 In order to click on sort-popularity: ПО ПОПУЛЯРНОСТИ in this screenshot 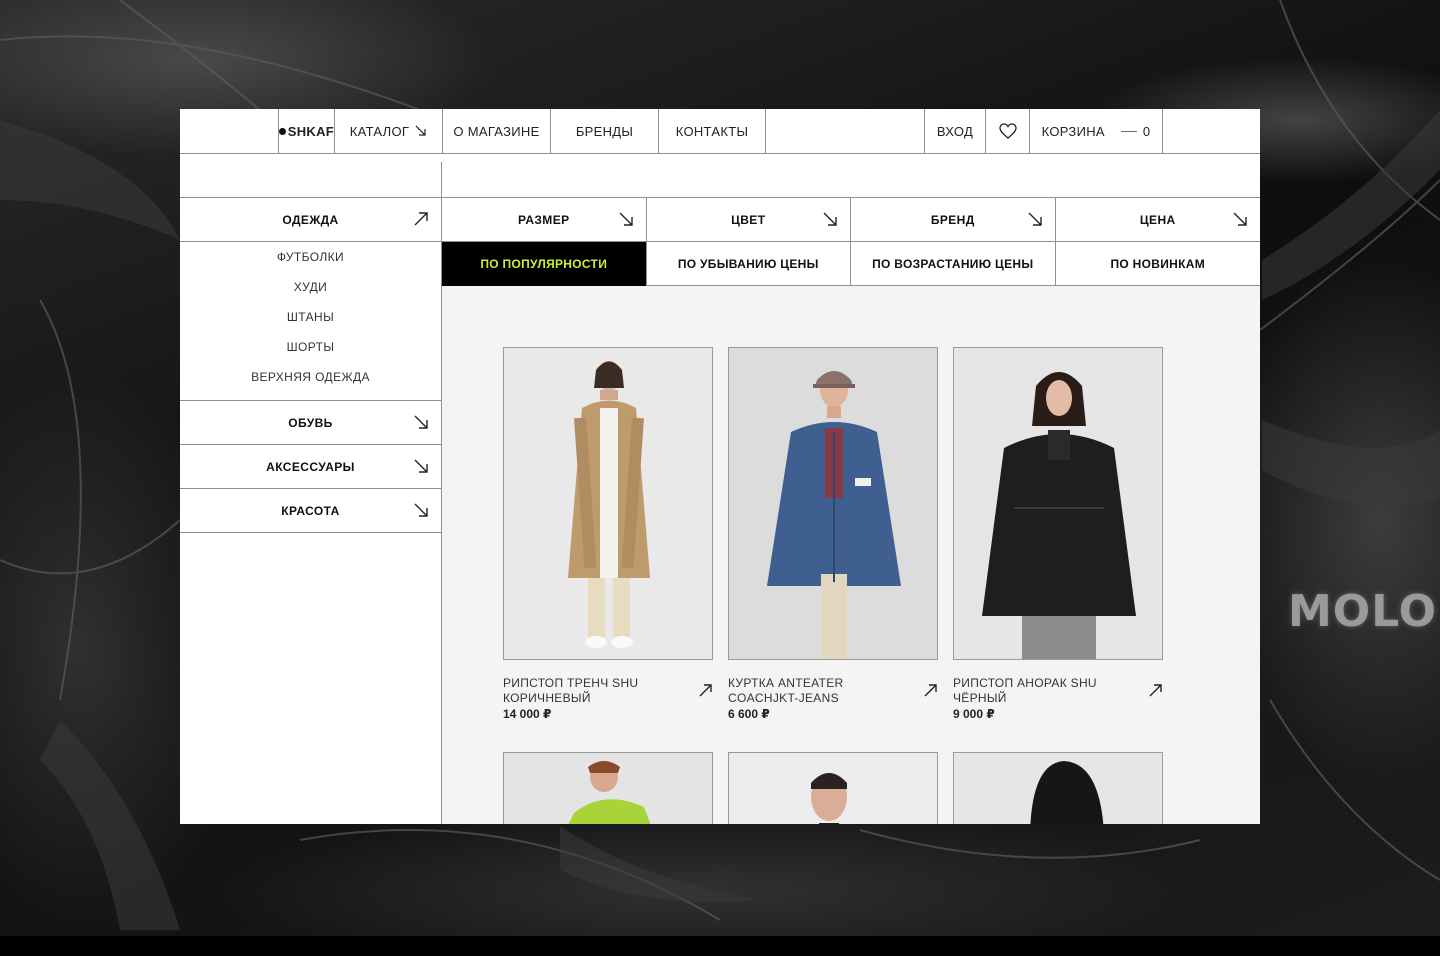, I will do `click(544, 264)`.